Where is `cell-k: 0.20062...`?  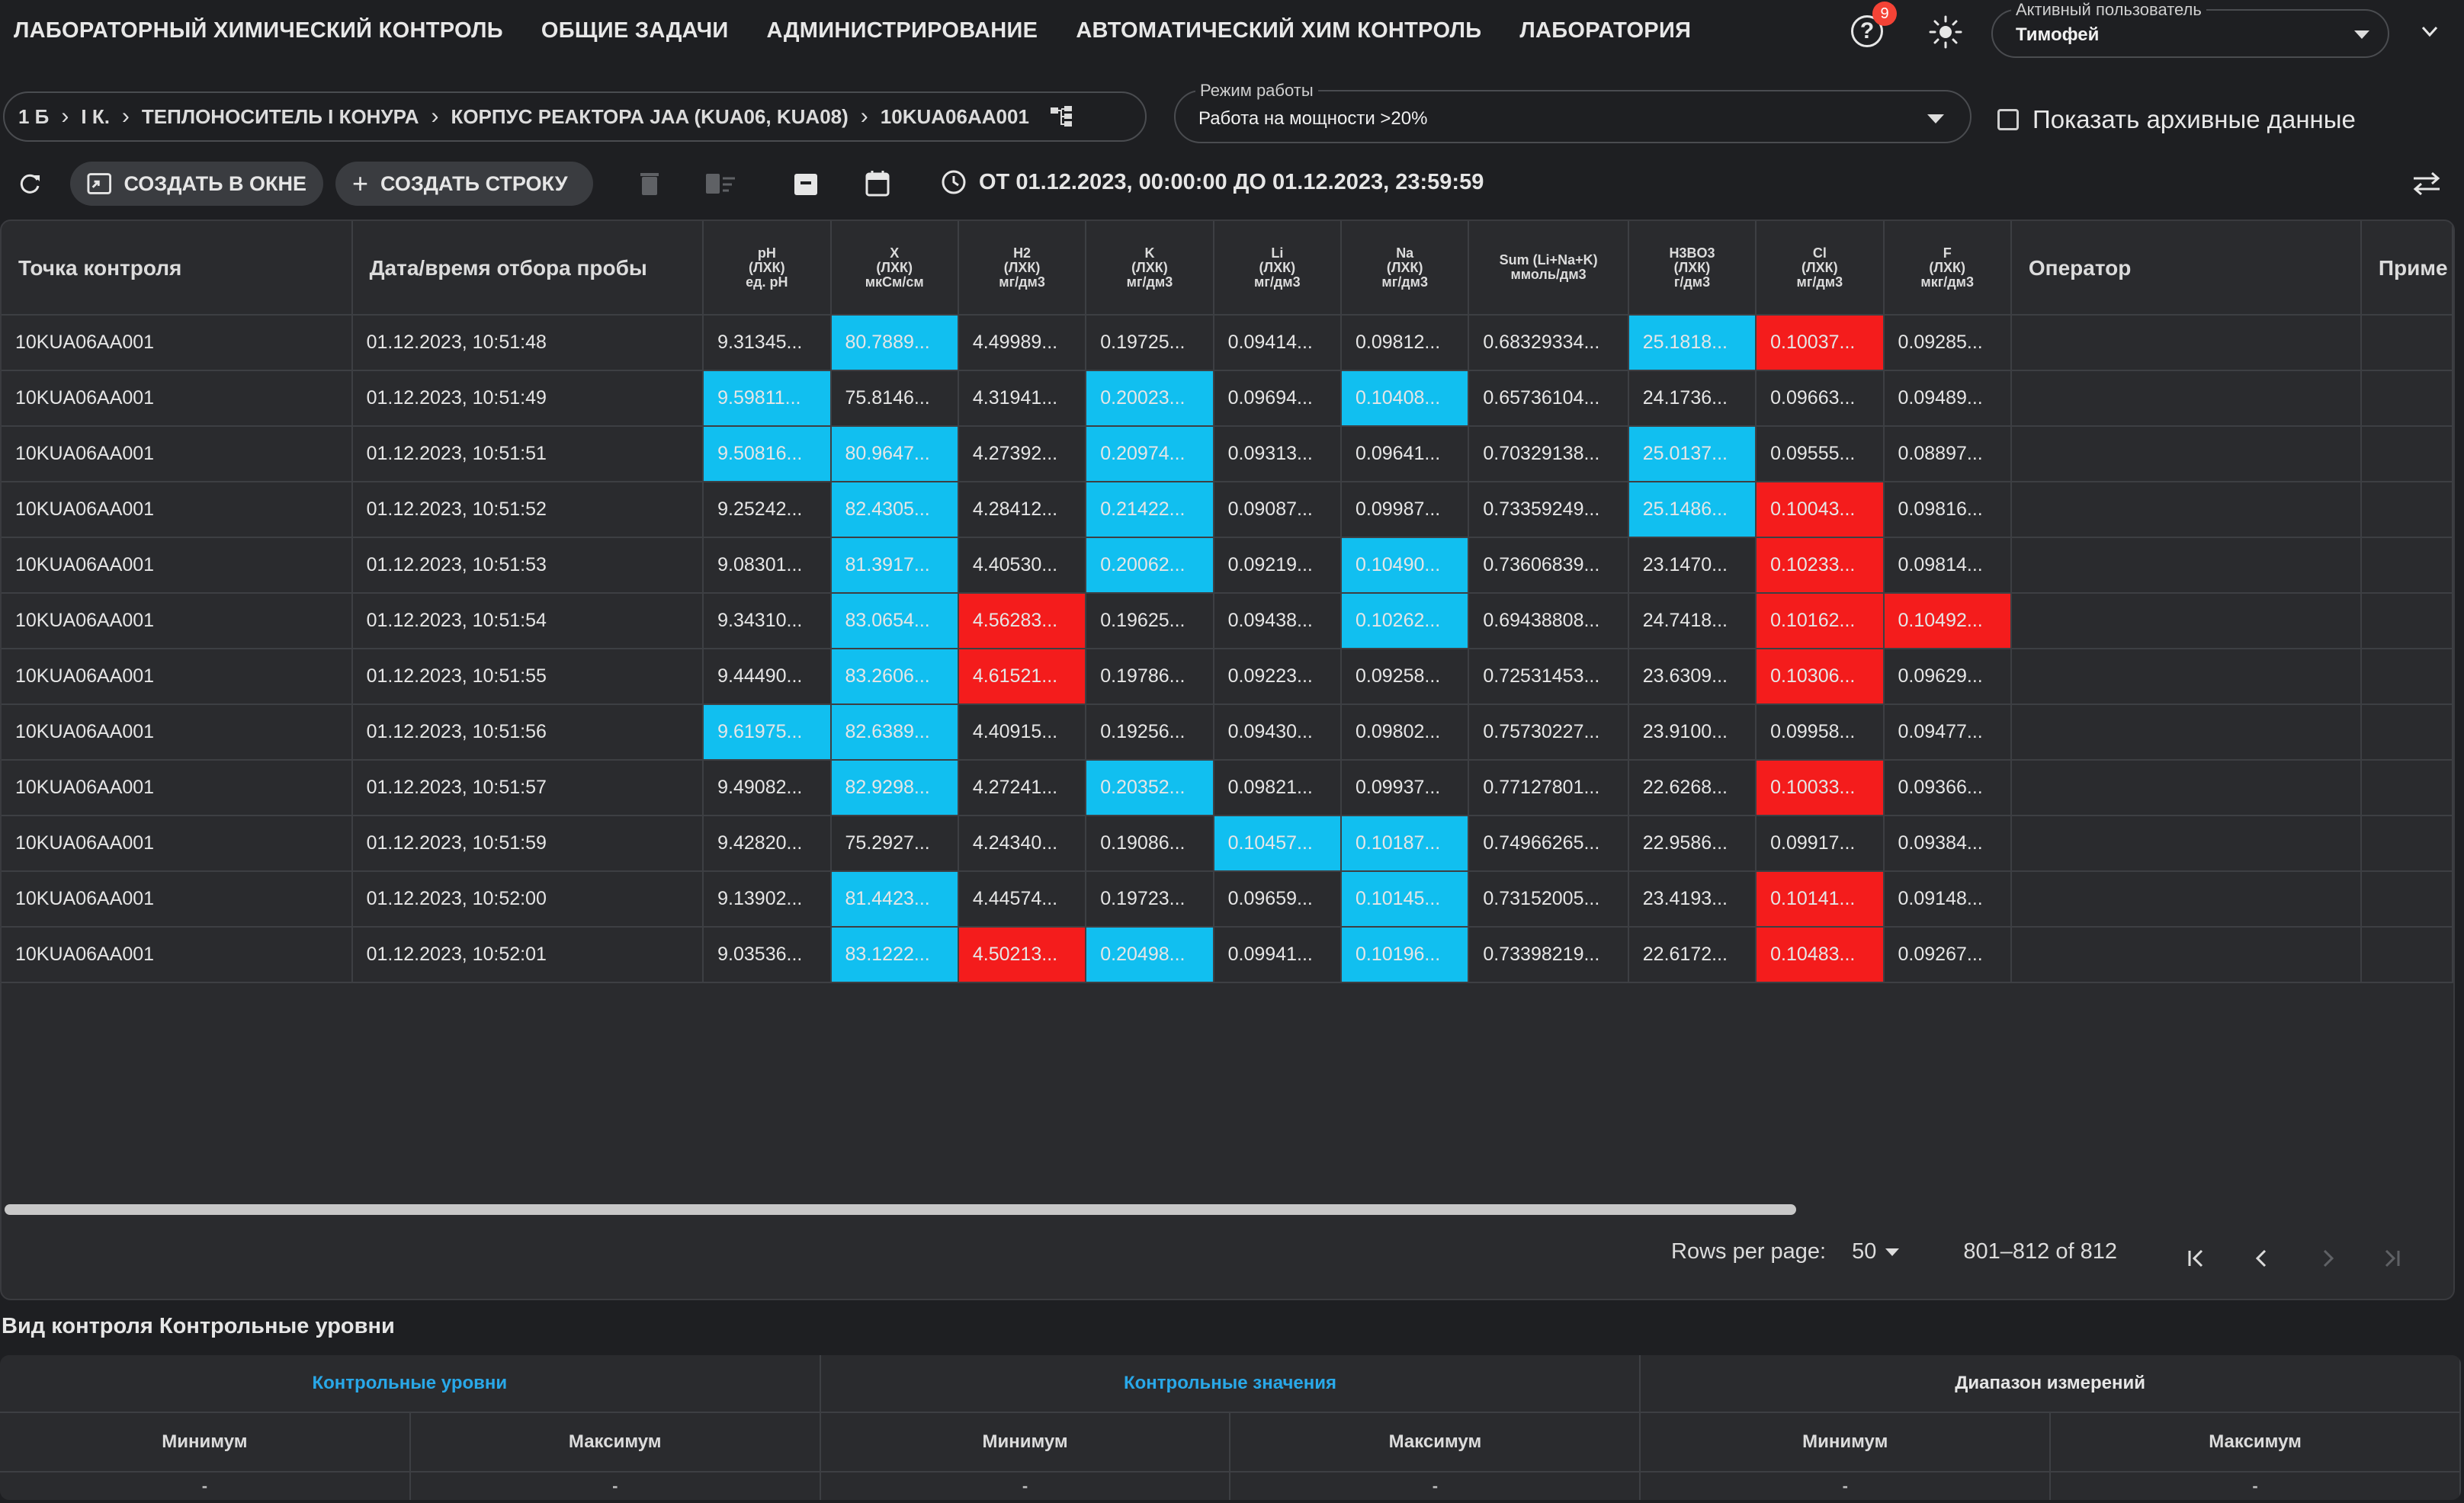
cell-k: 0.20062... is located at coordinates (1150, 565).